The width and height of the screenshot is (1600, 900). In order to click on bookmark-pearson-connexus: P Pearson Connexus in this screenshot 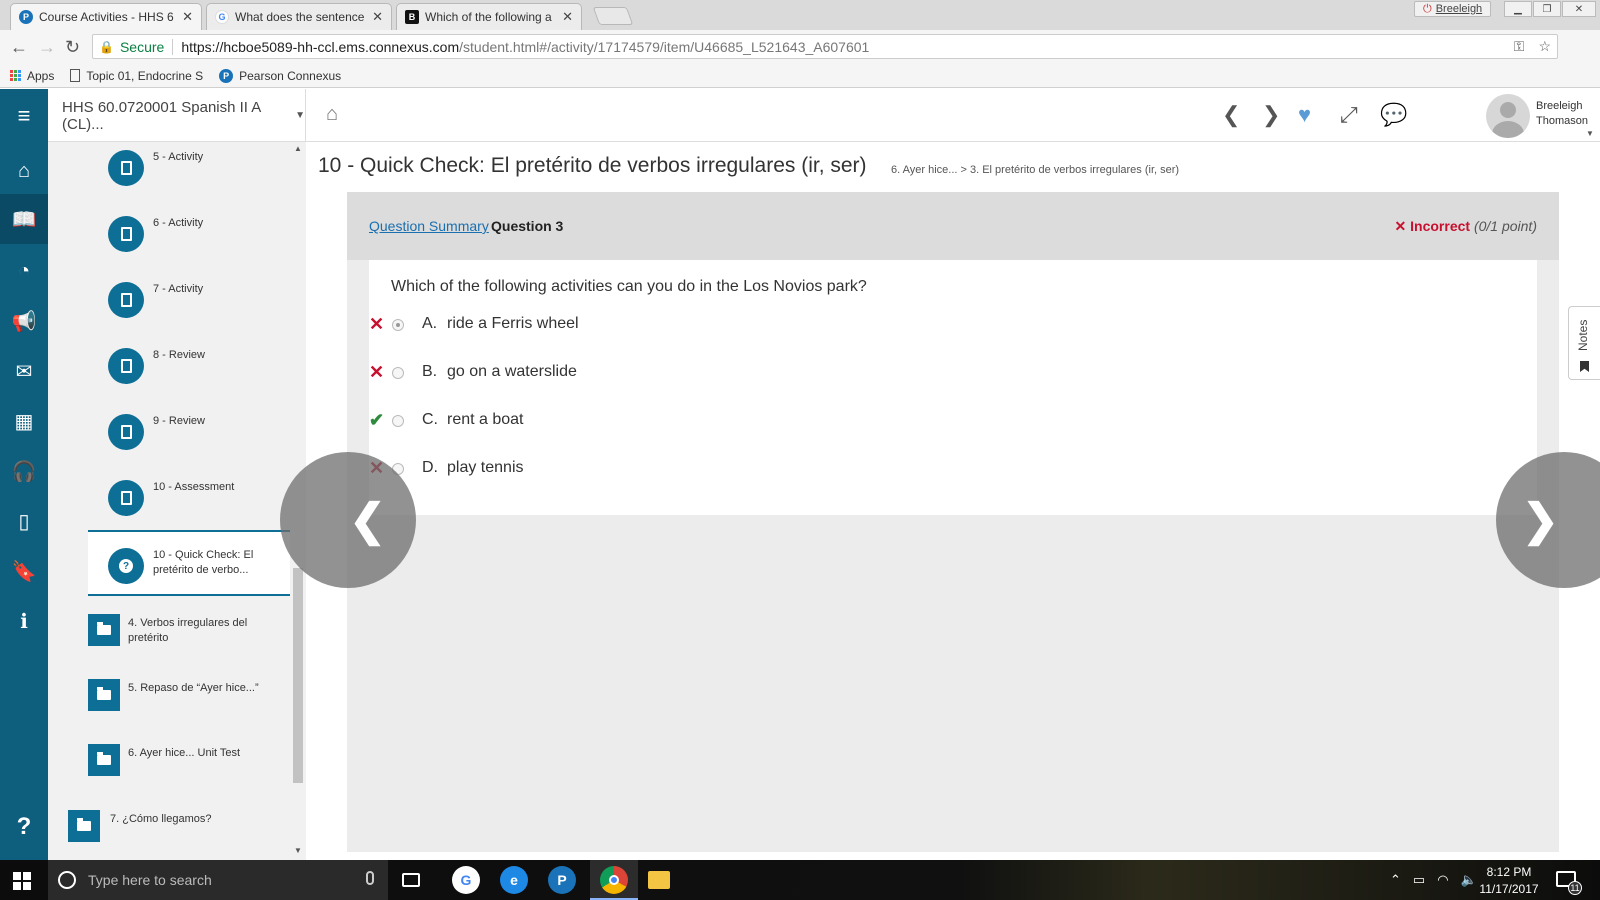, I will do `click(280, 75)`.